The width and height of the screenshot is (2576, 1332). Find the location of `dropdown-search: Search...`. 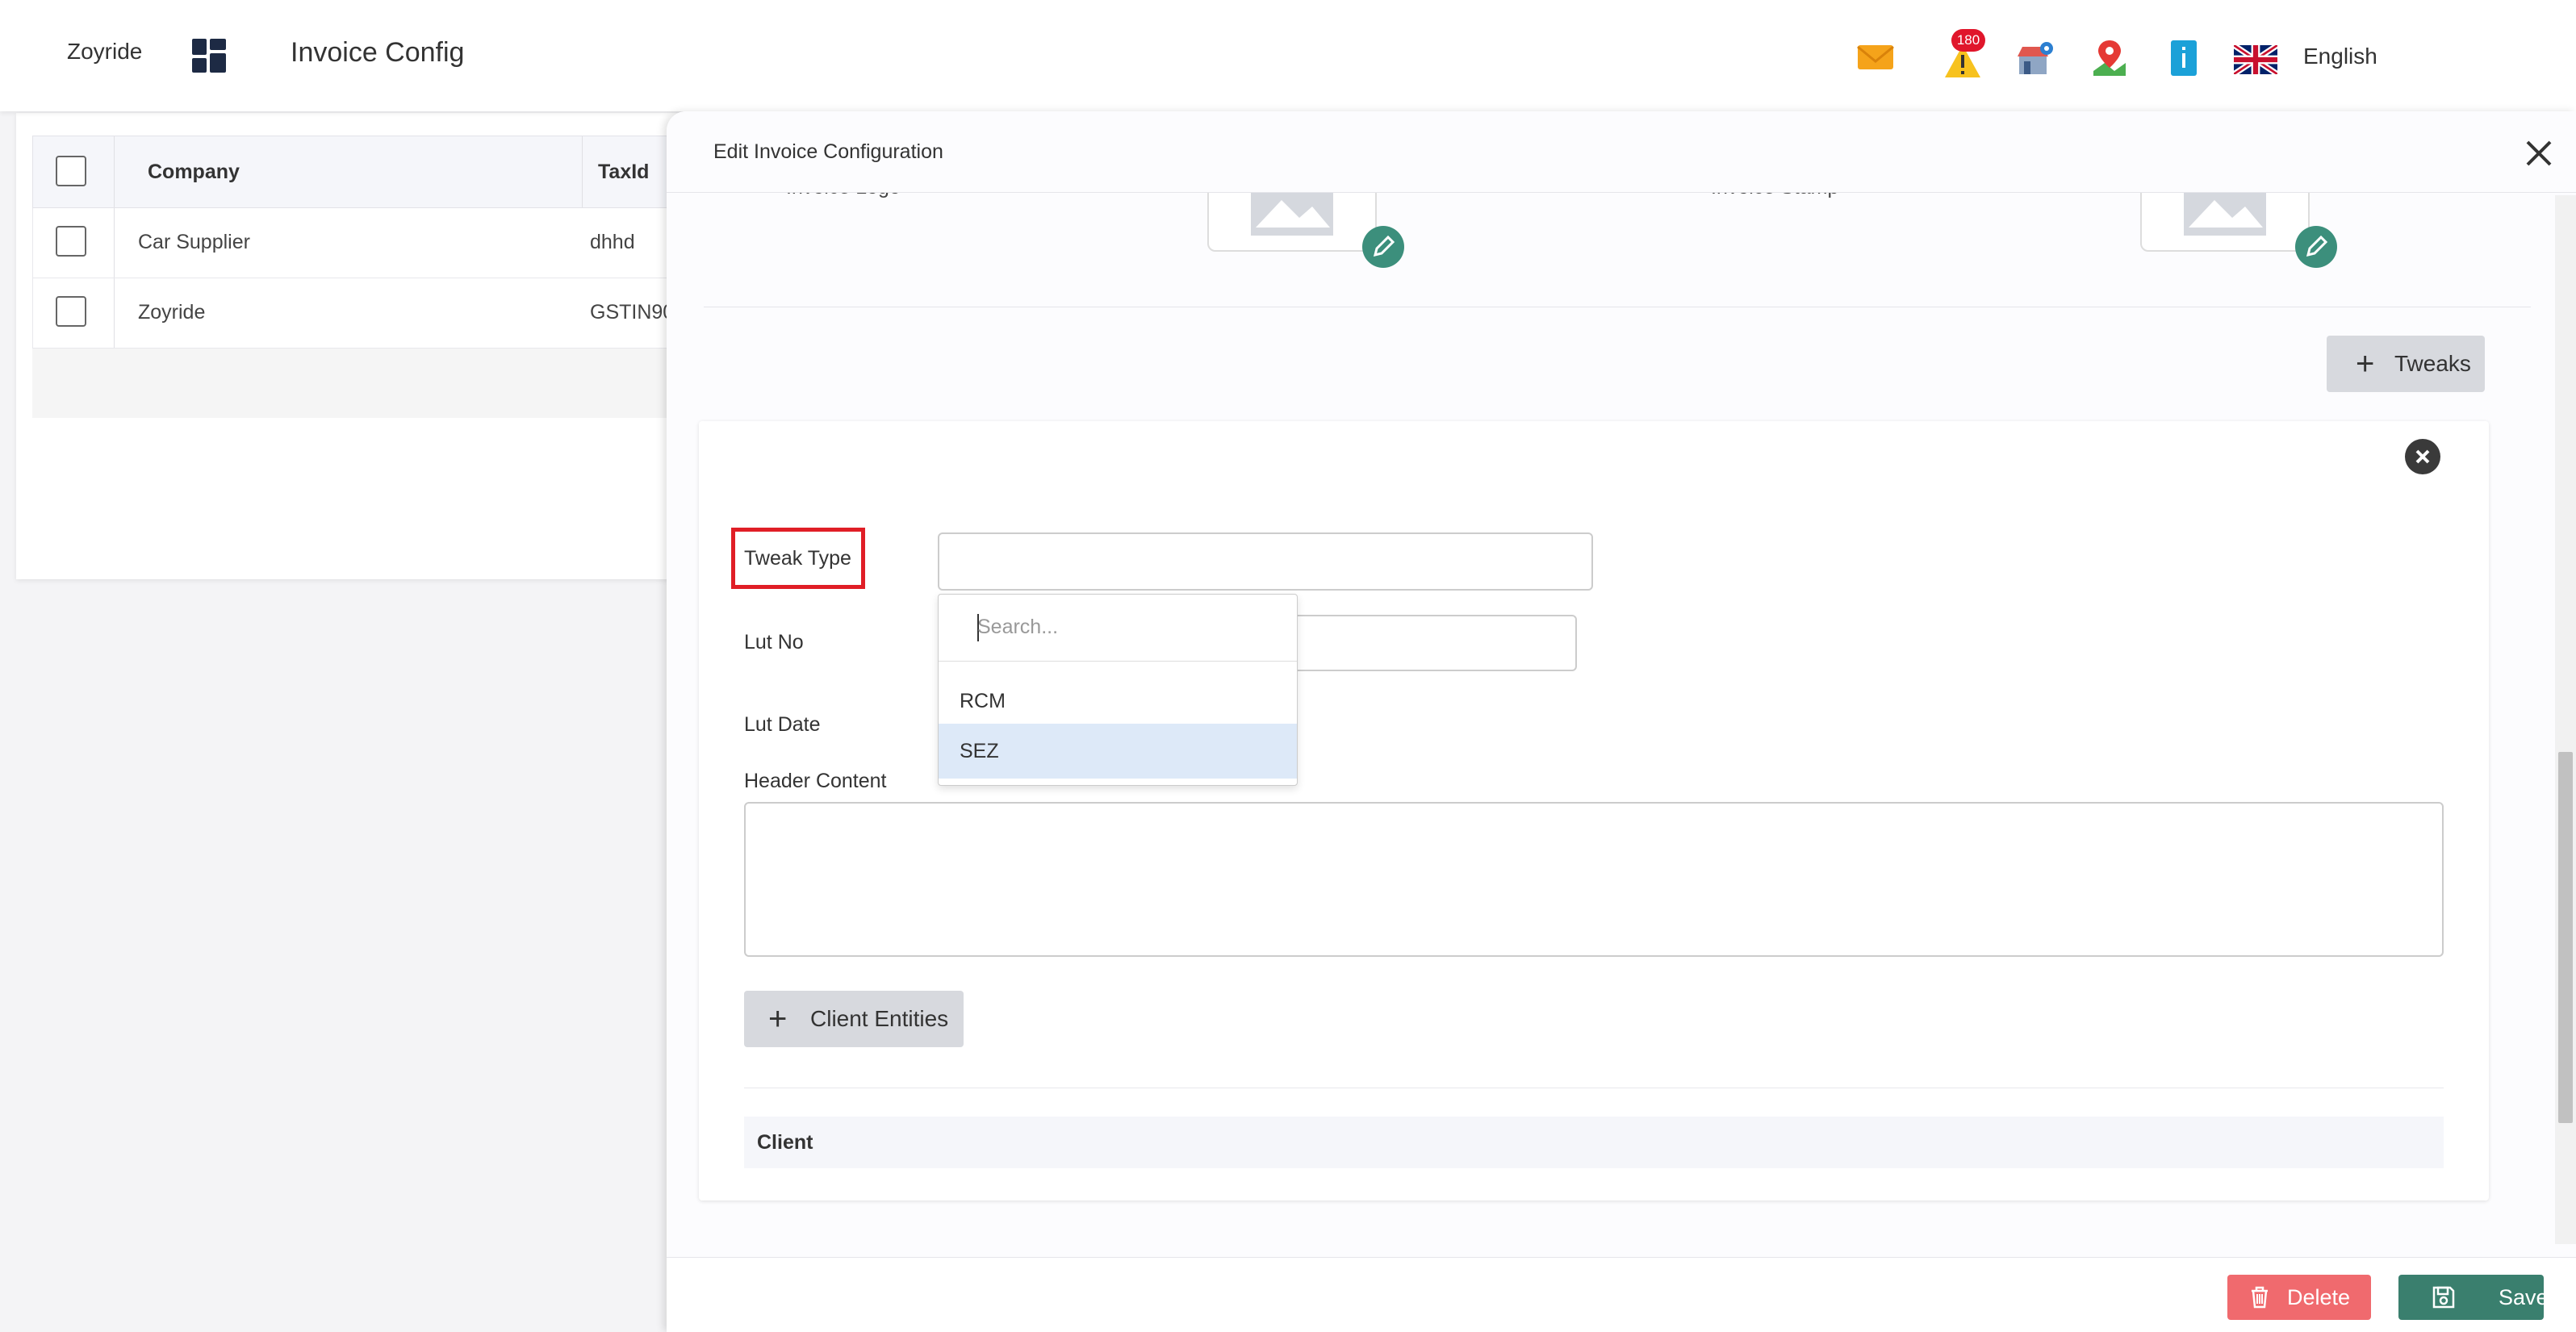

dropdown-search: Search... is located at coordinates (1118, 628).